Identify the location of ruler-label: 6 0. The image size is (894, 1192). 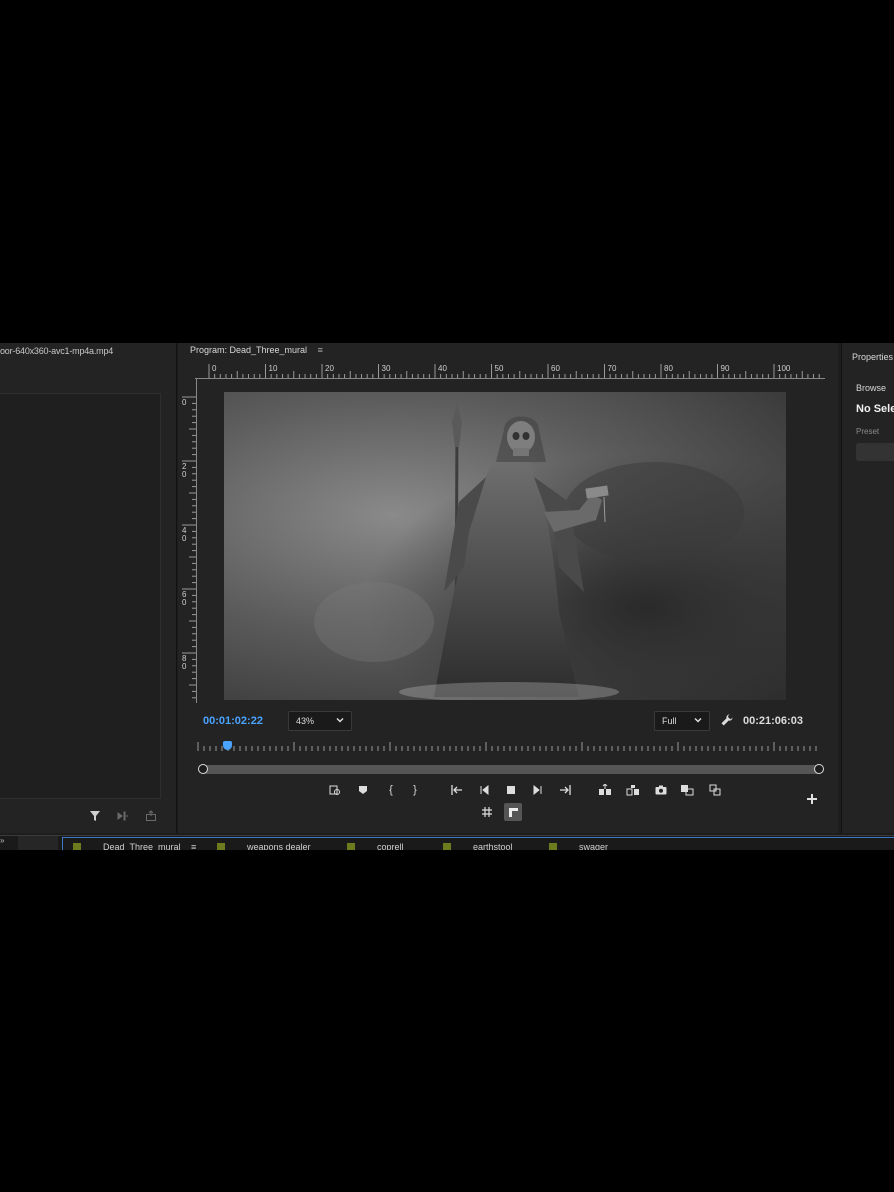
(184, 598).